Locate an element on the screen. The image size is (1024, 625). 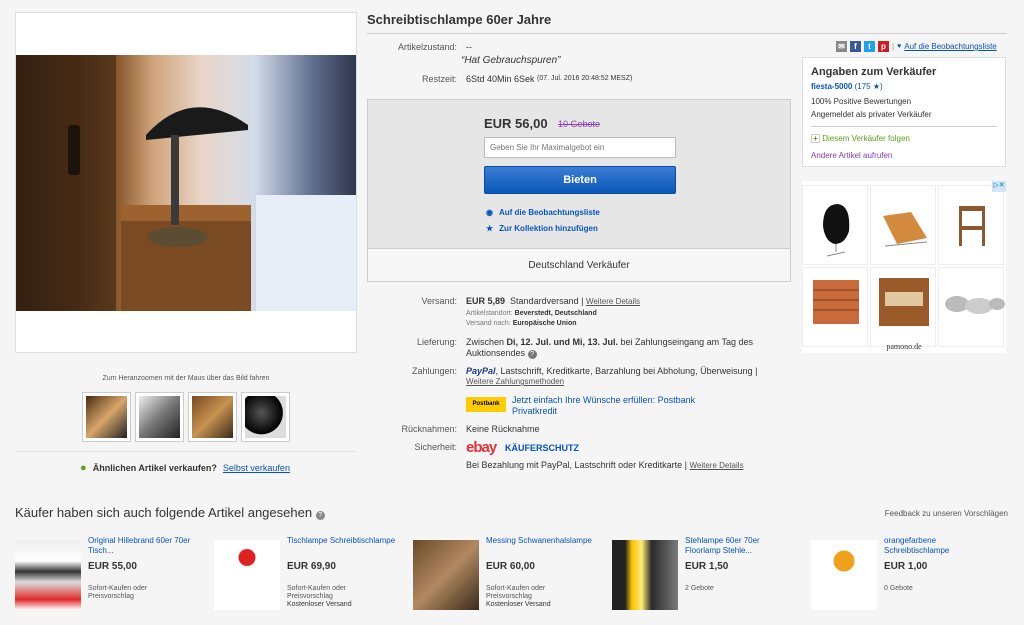
seller-heading: Angaben zum Verkäufer is located at coordinates (874, 72).